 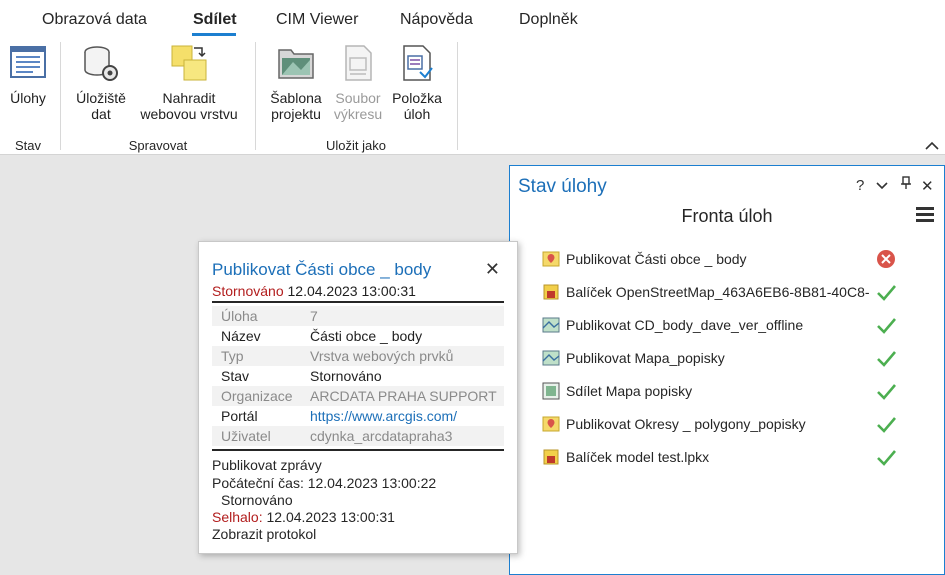 What do you see at coordinates (330, 517) in the screenshot?
I see `failed-time: 12.04.2023 13:00:31` at bounding box center [330, 517].